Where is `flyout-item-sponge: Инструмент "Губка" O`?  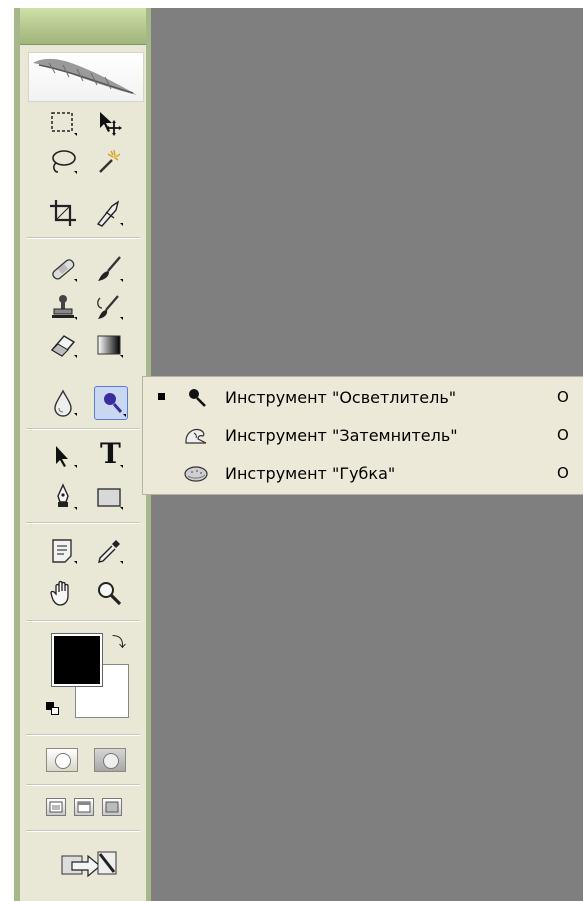
flyout-item-sponge: Инструмент "Губка" O is located at coordinates (363, 473).